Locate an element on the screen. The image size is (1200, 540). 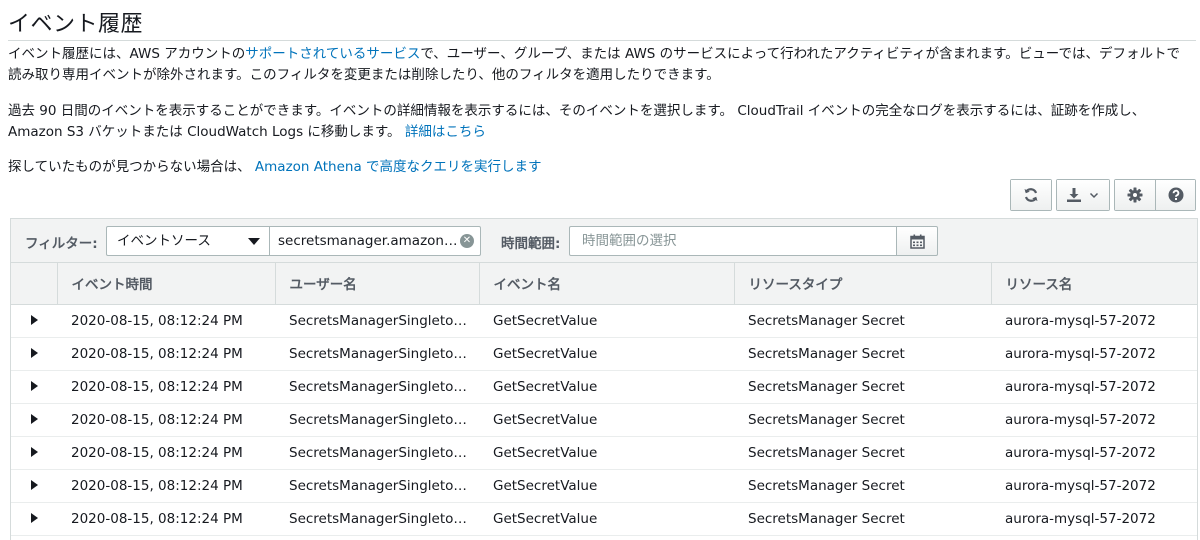
download-icon is located at coordinates (1074, 195).